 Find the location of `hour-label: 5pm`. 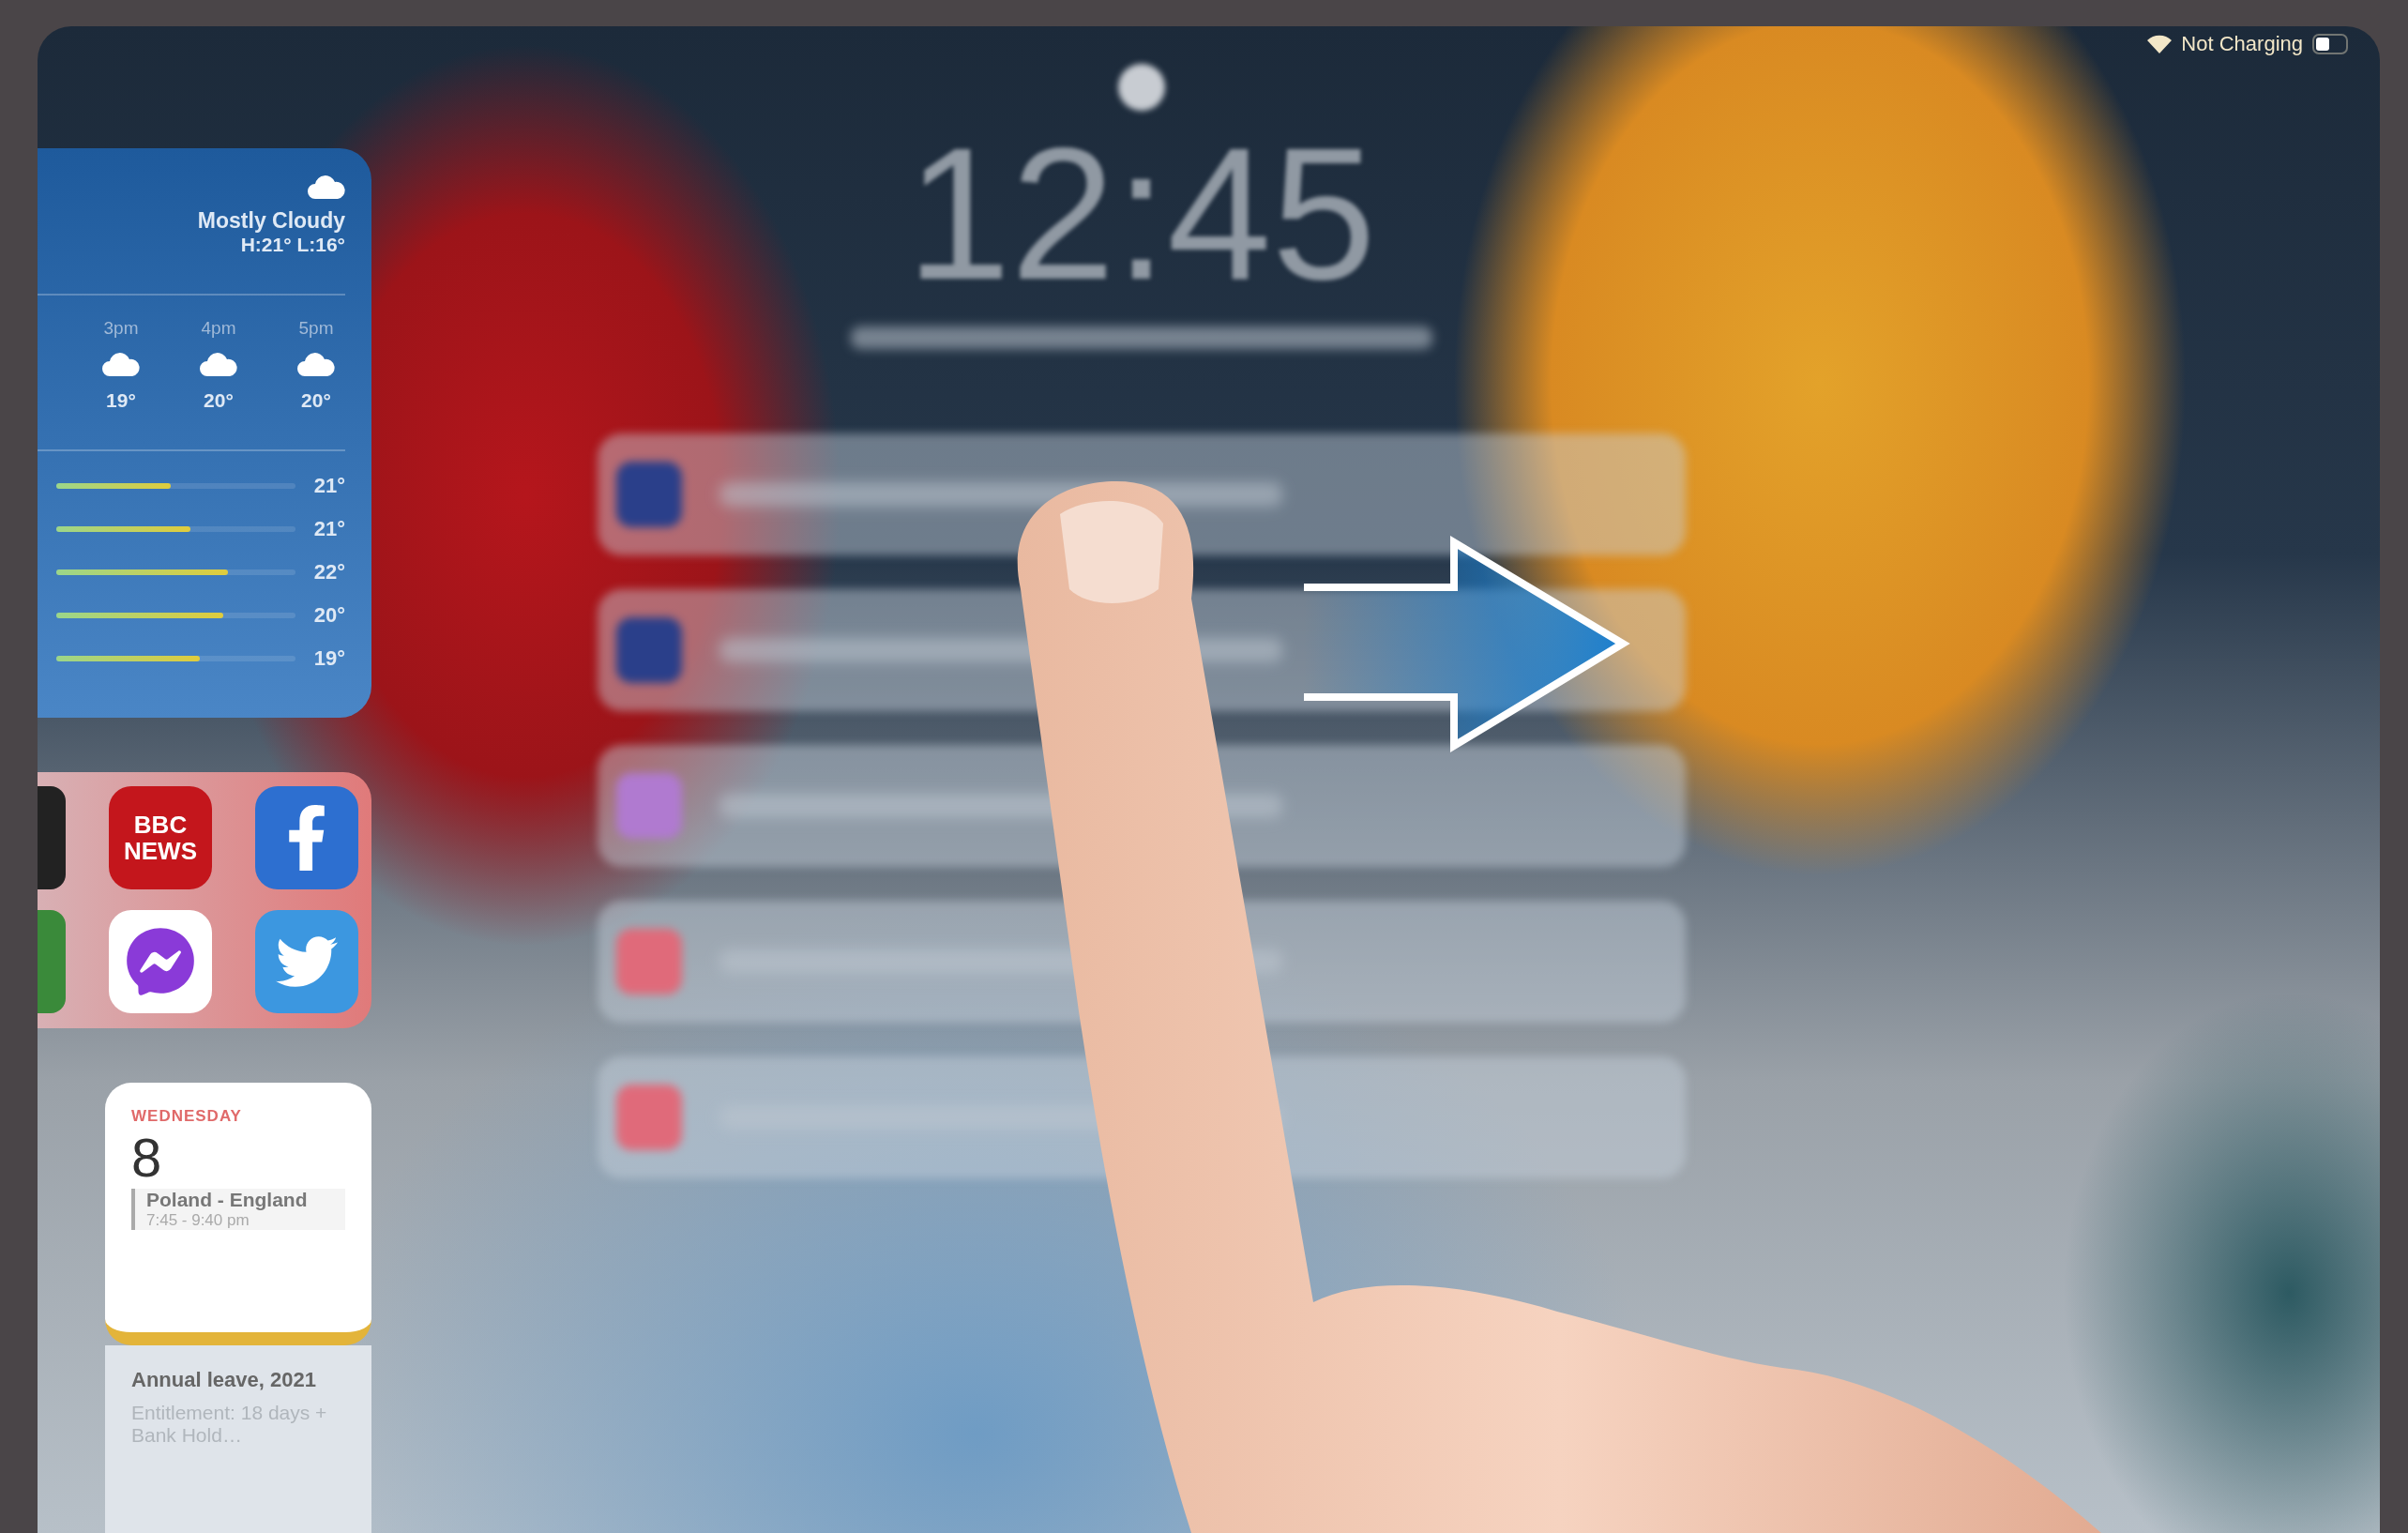

hour-label: 5pm is located at coordinates (316, 329).